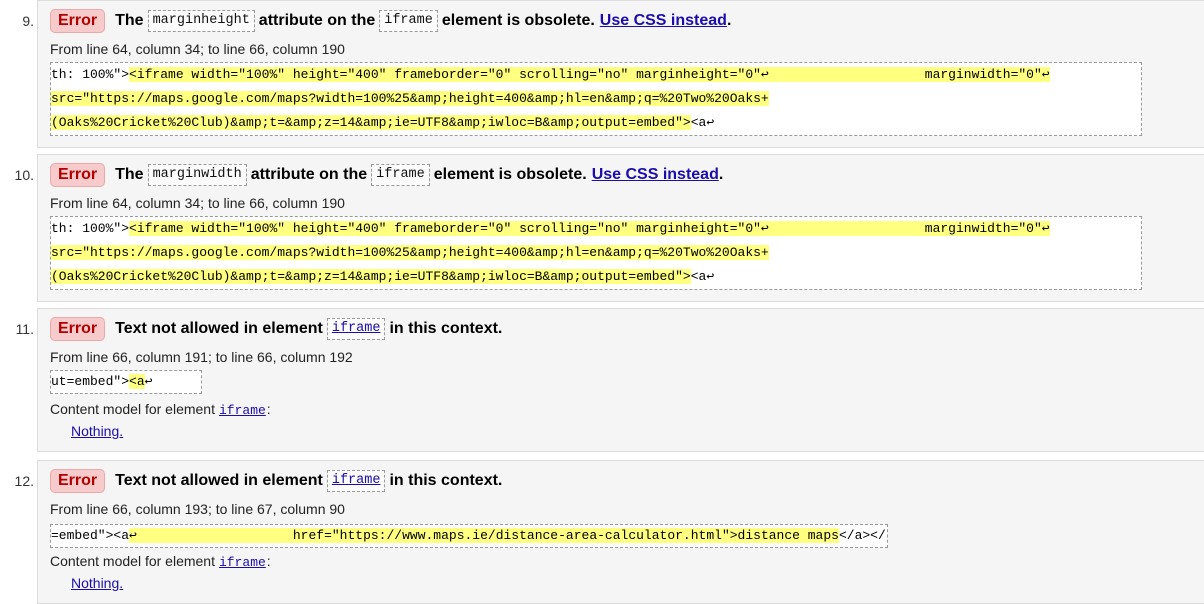 The height and width of the screenshot is (604, 1204). What do you see at coordinates (197, 175) in the screenshot?
I see `attribute-code: marginwidth` at bounding box center [197, 175].